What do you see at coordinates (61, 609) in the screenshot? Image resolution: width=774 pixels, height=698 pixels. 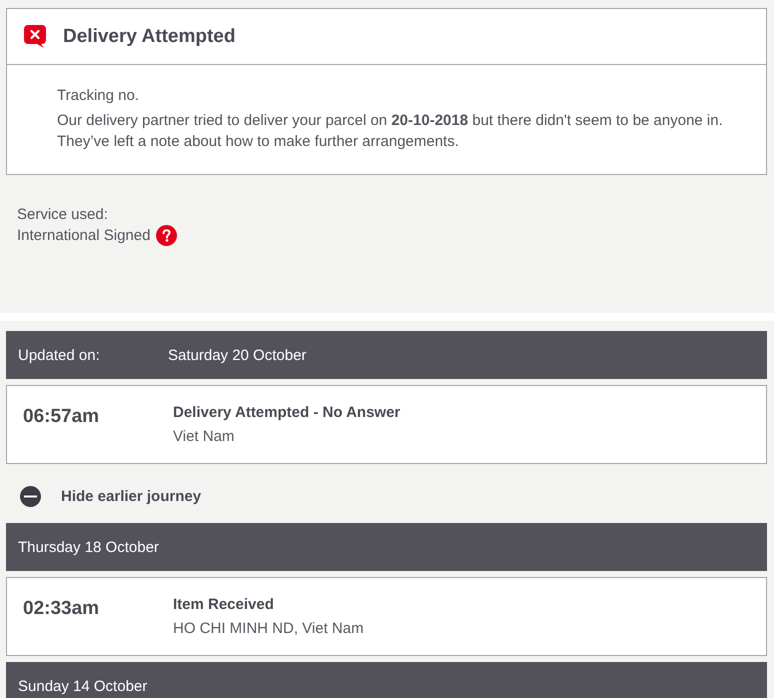 I see `event-time: 02:33am` at bounding box center [61, 609].